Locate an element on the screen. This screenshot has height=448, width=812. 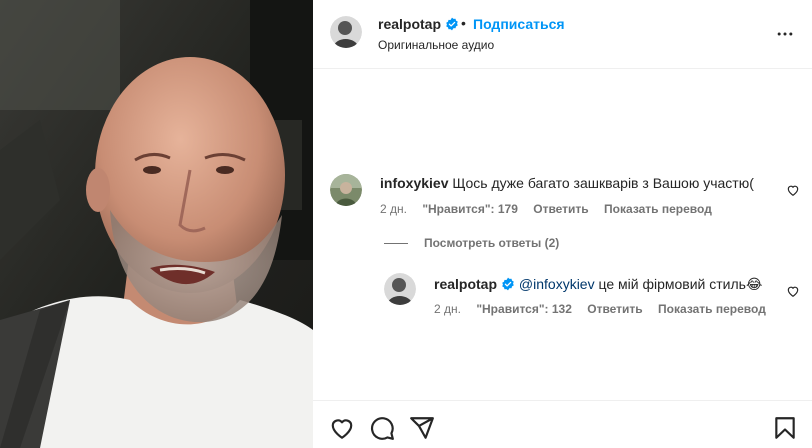
heart-icon is located at coordinates (342, 428).